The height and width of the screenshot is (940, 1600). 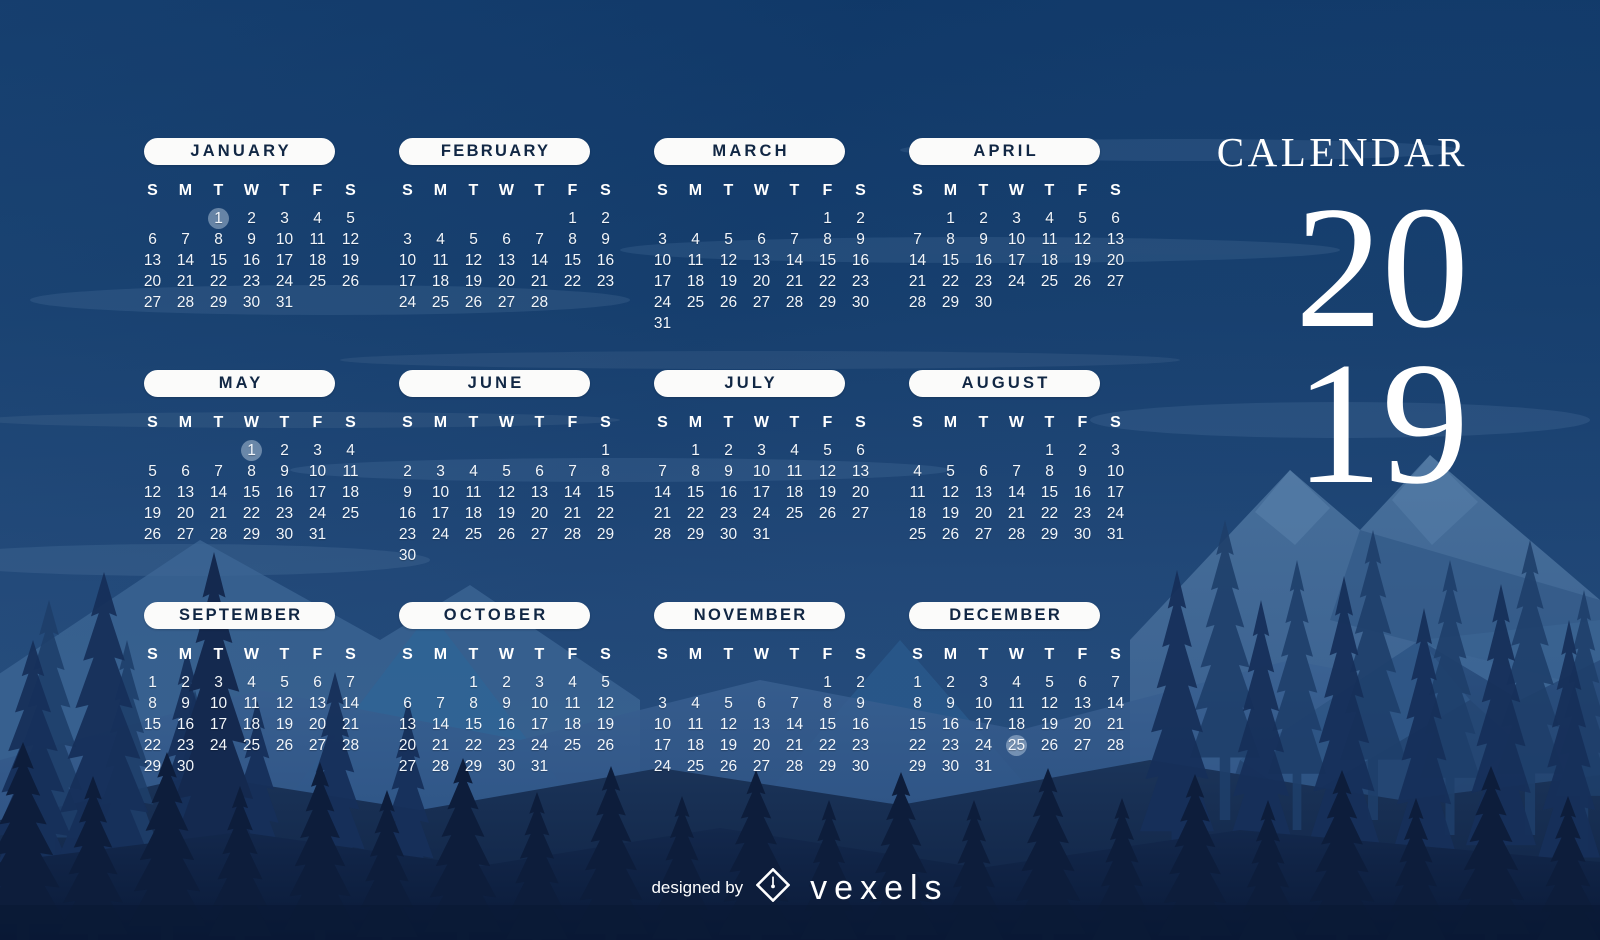 I want to click on day-cell: 31, so click(x=317, y=534).